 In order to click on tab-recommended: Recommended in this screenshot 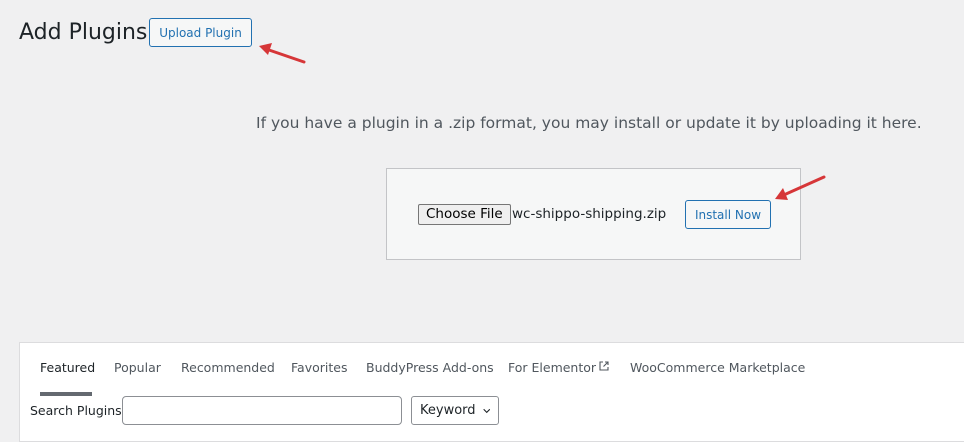, I will do `click(228, 367)`.